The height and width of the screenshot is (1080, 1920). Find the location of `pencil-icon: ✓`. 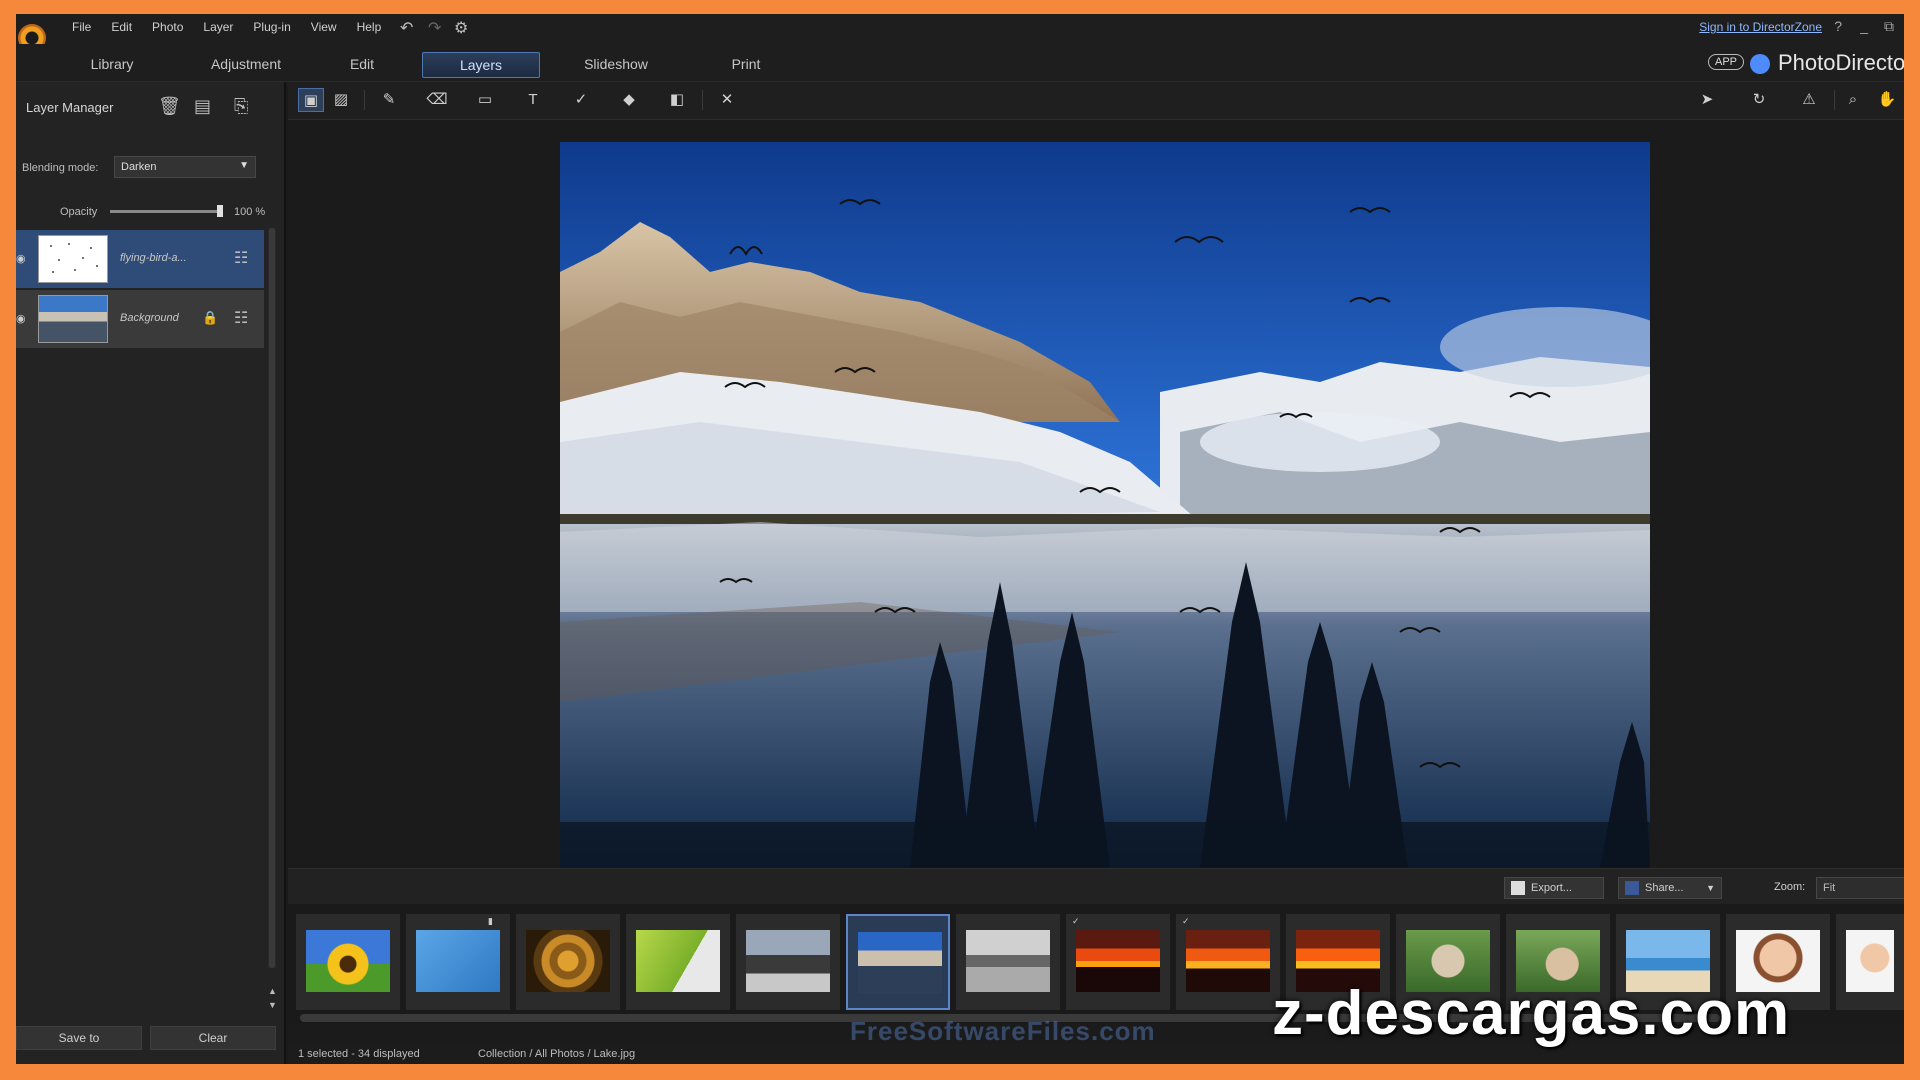

pencil-icon: ✓ is located at coordinates (581, 100).